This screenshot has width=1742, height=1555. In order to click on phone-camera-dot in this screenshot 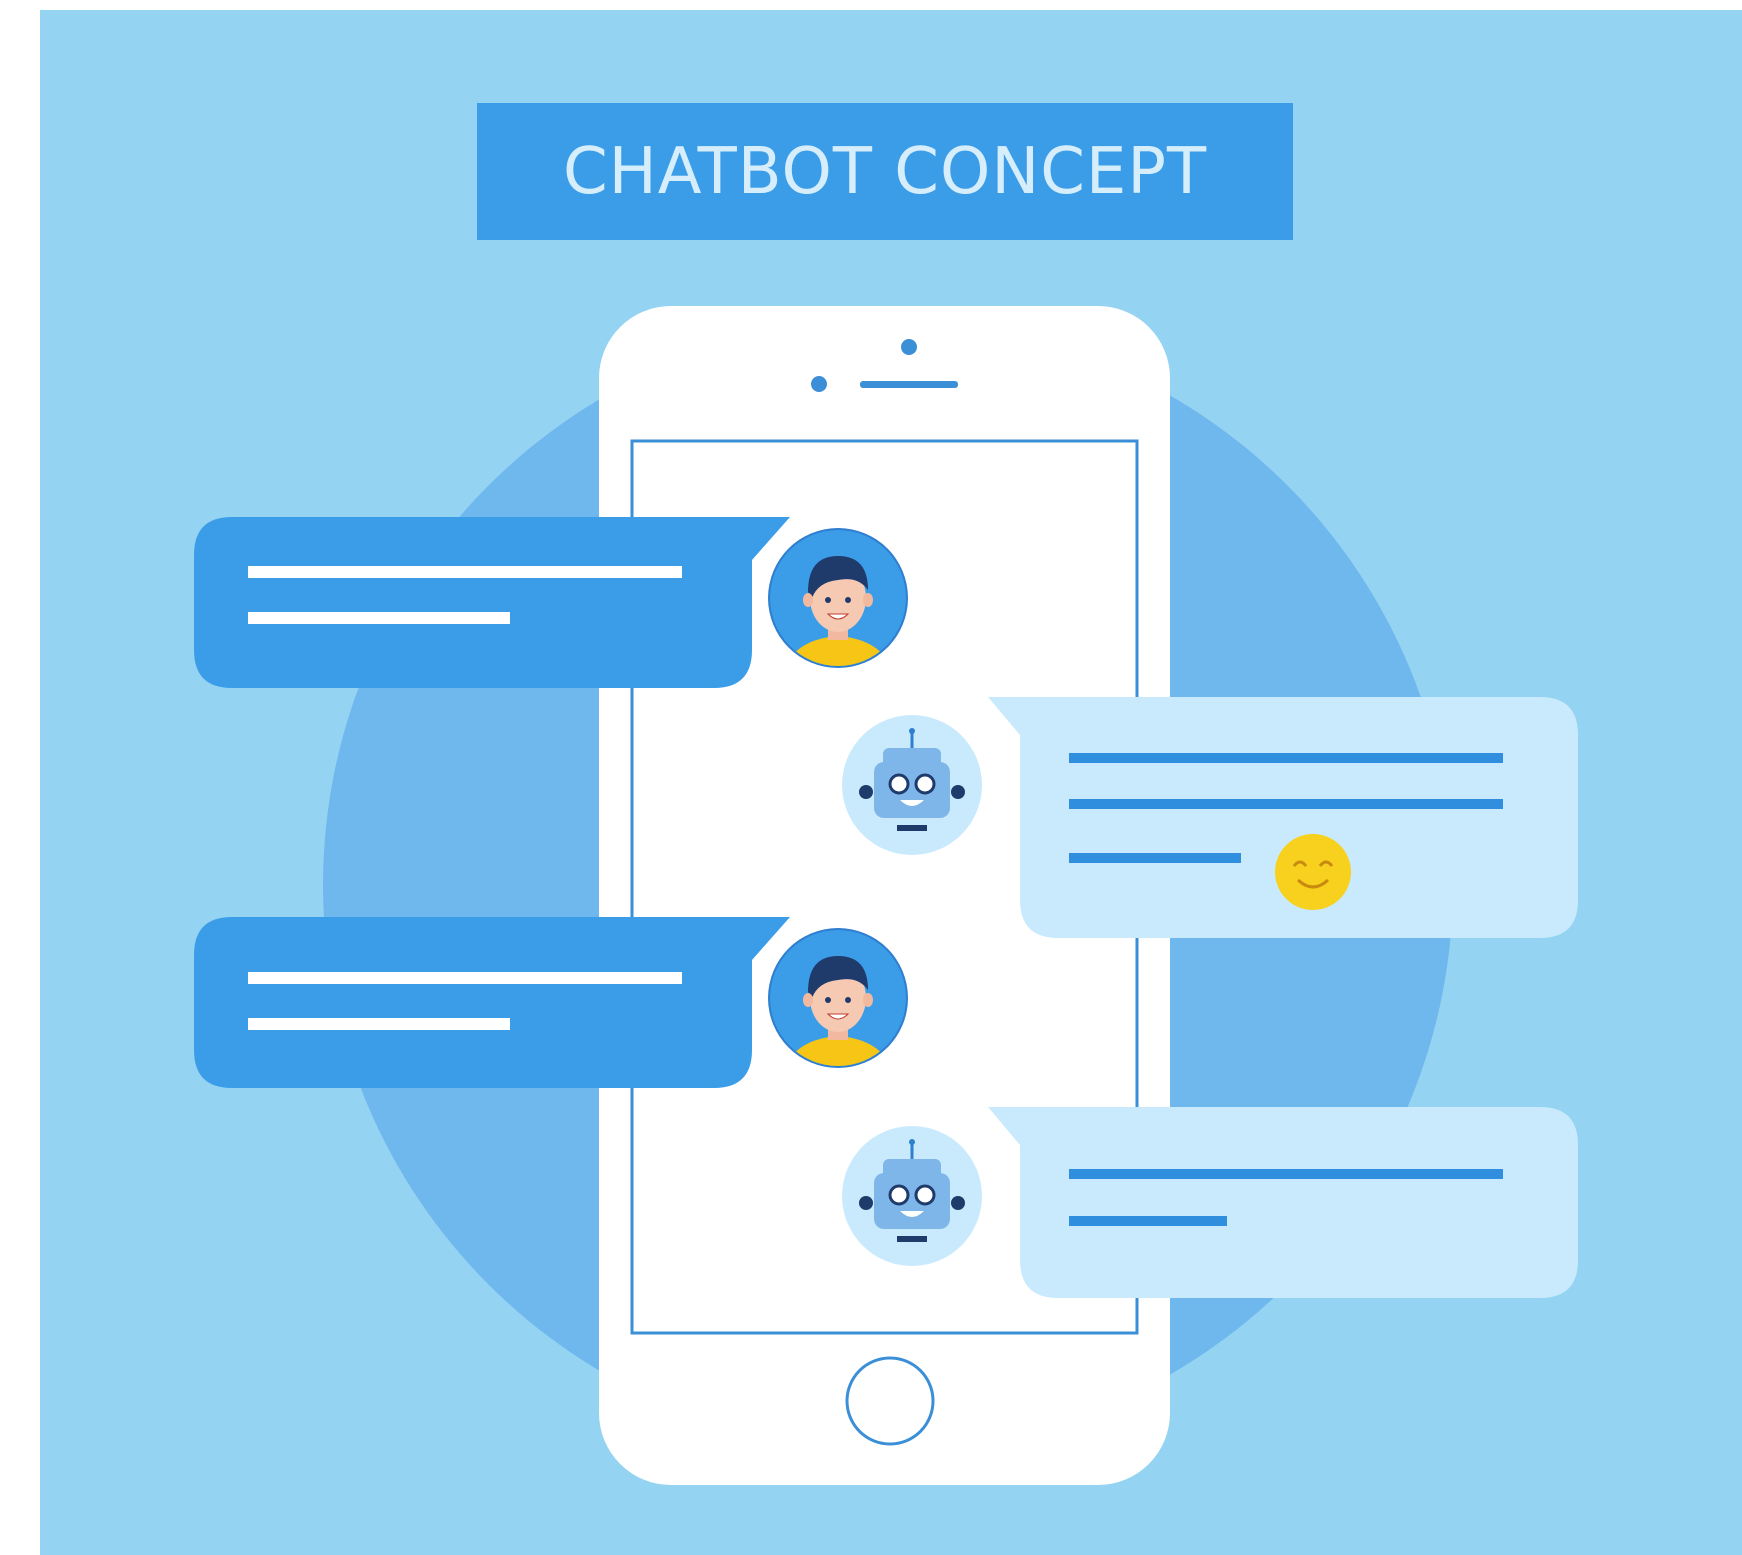, I will do `click(909, 347)`.